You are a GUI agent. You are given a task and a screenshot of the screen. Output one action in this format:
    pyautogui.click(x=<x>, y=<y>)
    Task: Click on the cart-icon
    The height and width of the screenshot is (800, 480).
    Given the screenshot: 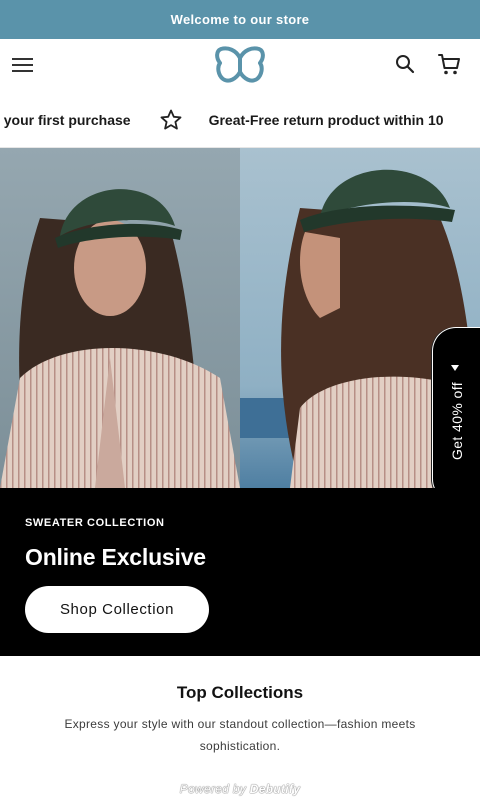 What is the action you would take?
    pyautogui.click(x=449, y=64)
    